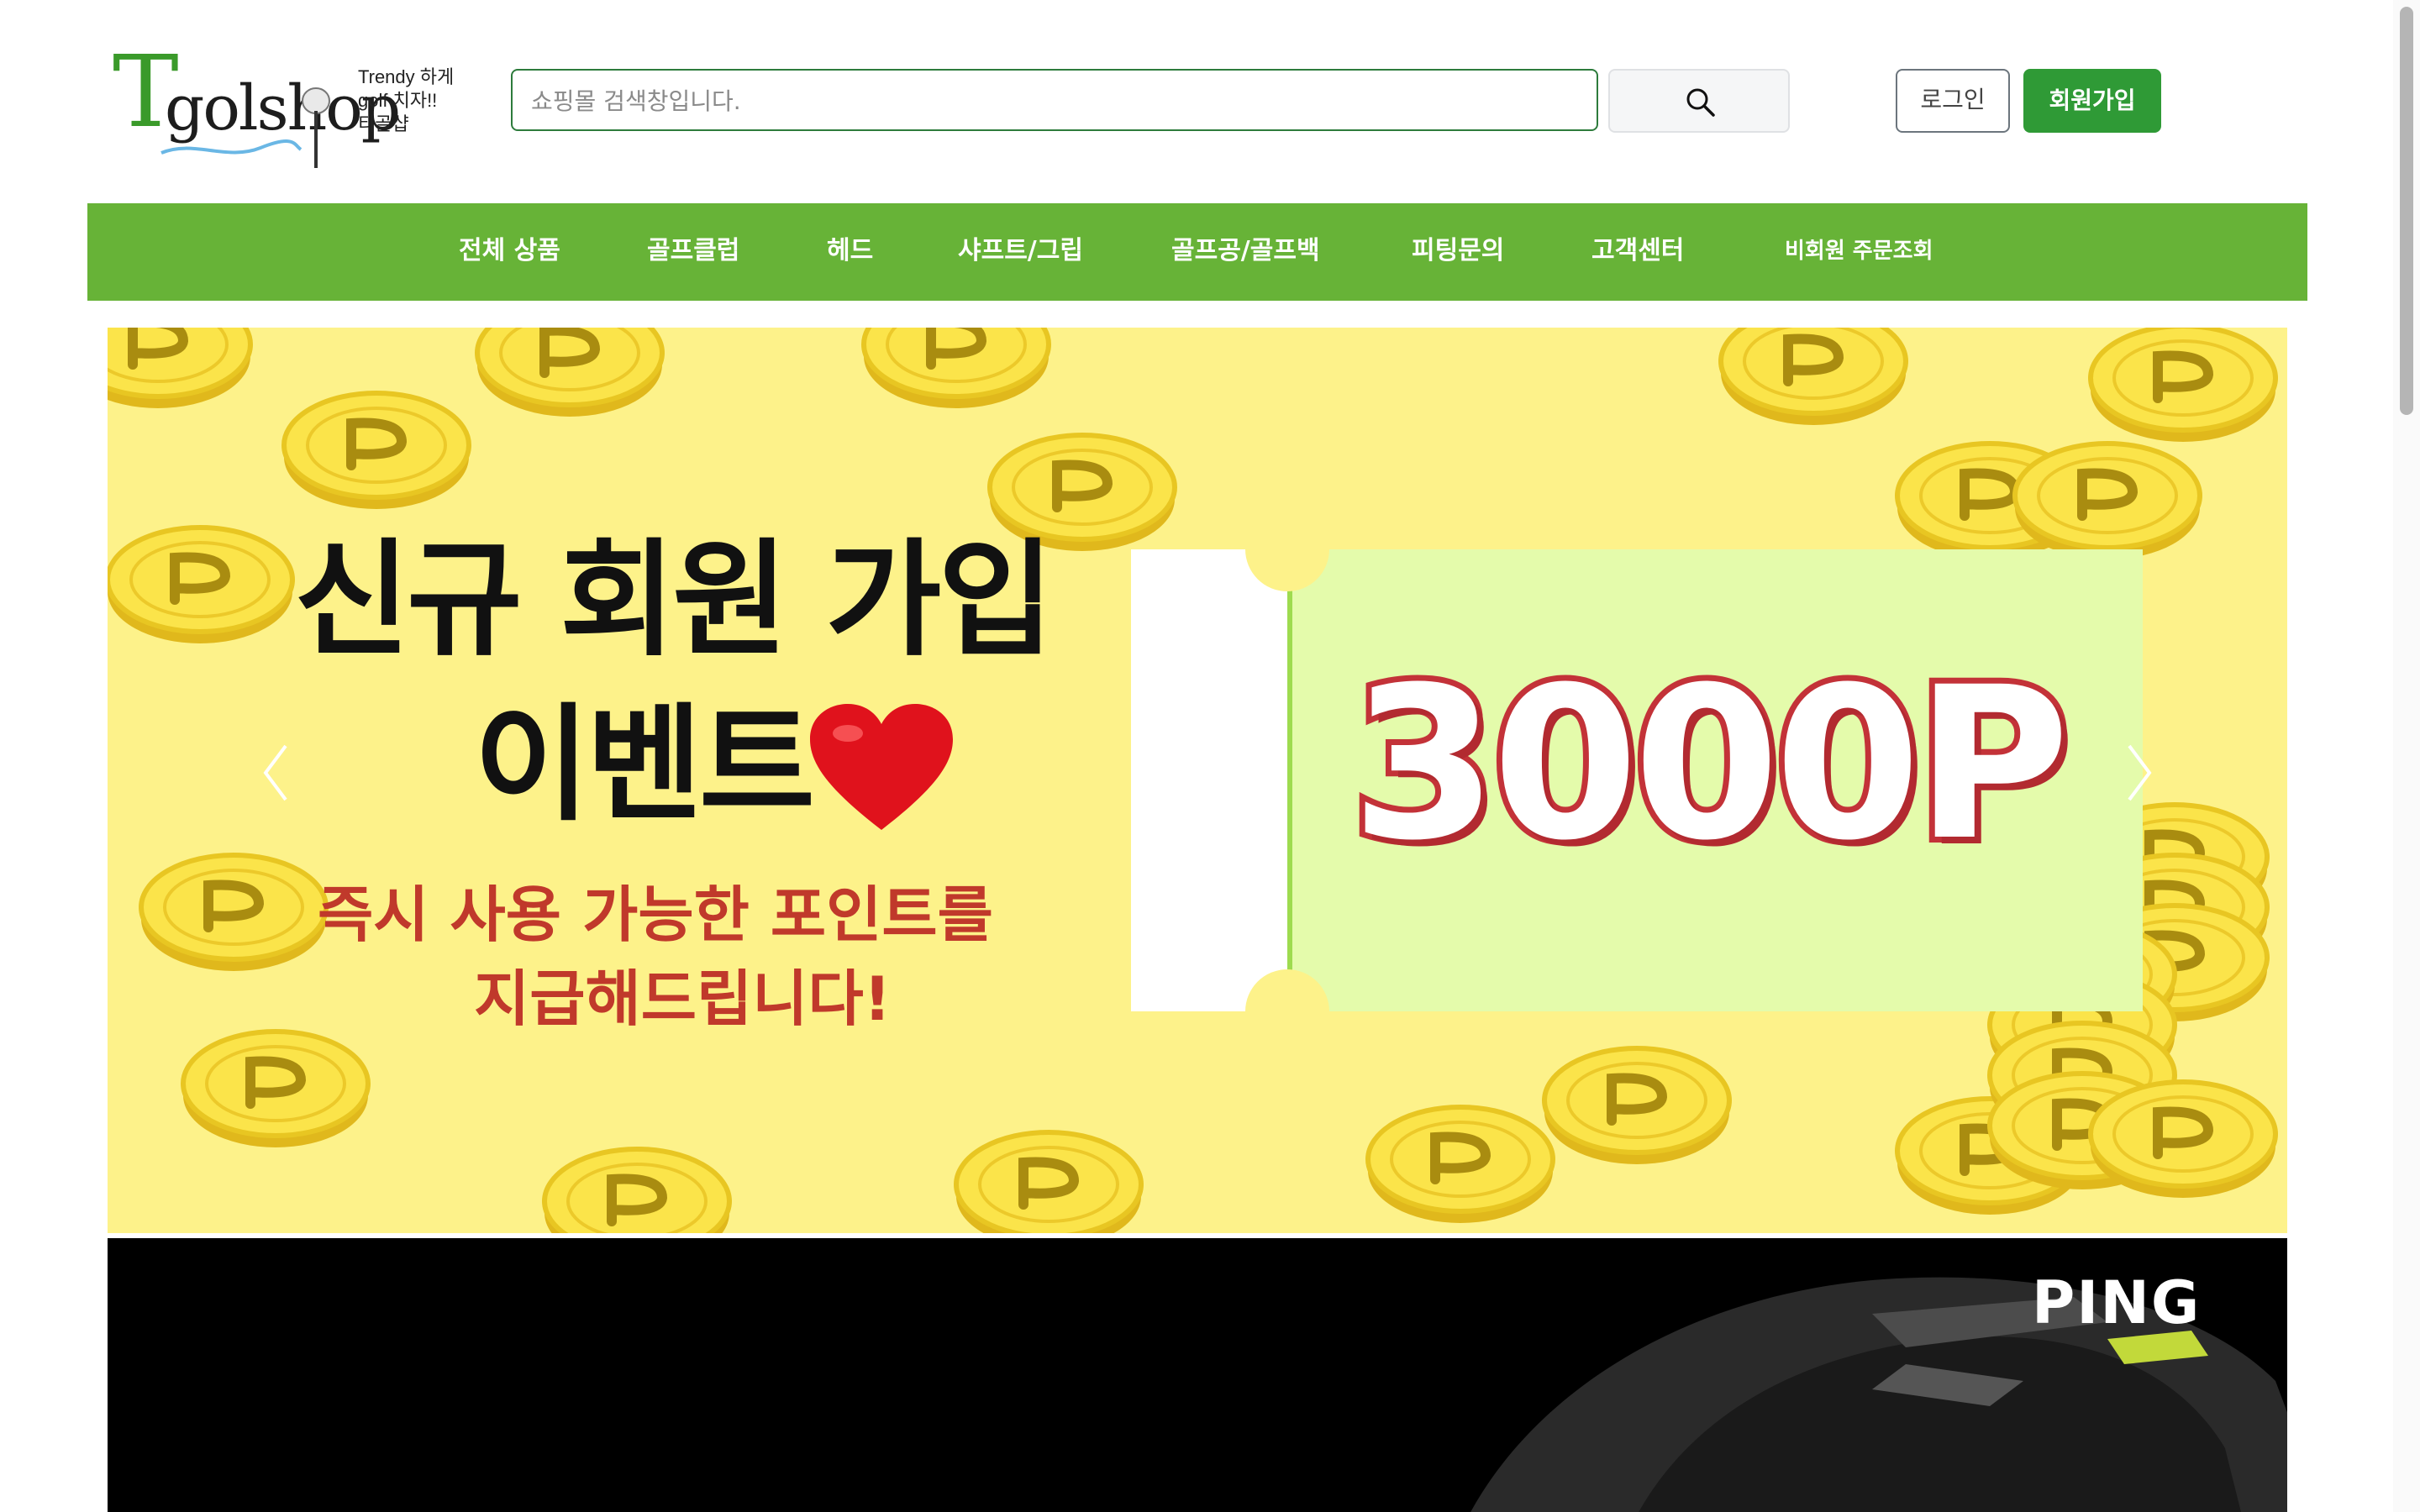 This screenshot has height=1512, width=2420. Describe the element at coordinates (2406, 756) in the screenshot. I see `page-scrollbar` at that location.